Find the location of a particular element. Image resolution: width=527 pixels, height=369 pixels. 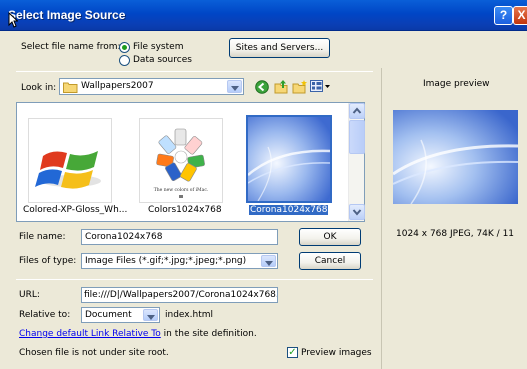

scroll-up-button is located at coordinates (357, 111).